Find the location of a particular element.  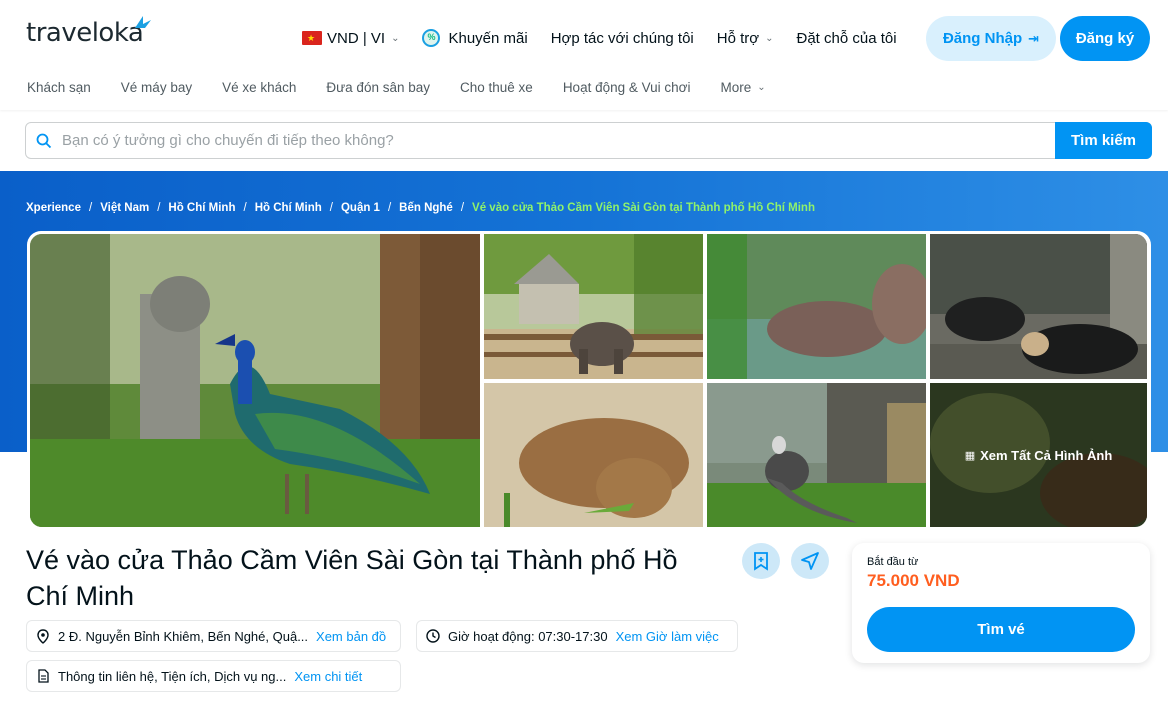

subnav-label: Đưa đón sân bay is located at coordinates (378, 87).